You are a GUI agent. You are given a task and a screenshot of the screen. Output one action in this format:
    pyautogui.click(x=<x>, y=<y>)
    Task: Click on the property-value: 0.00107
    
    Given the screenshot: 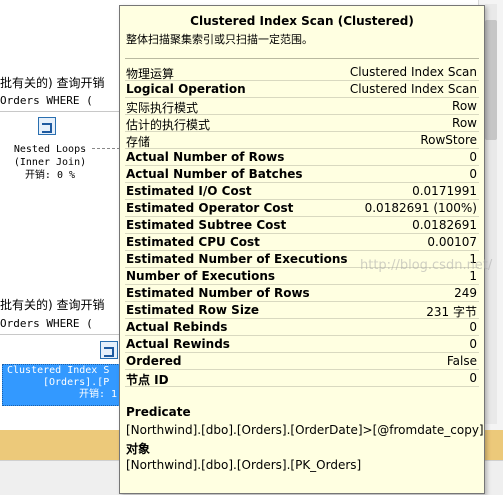 What is the action you would take?
    pyautogui.click(x=452, y=242)
    